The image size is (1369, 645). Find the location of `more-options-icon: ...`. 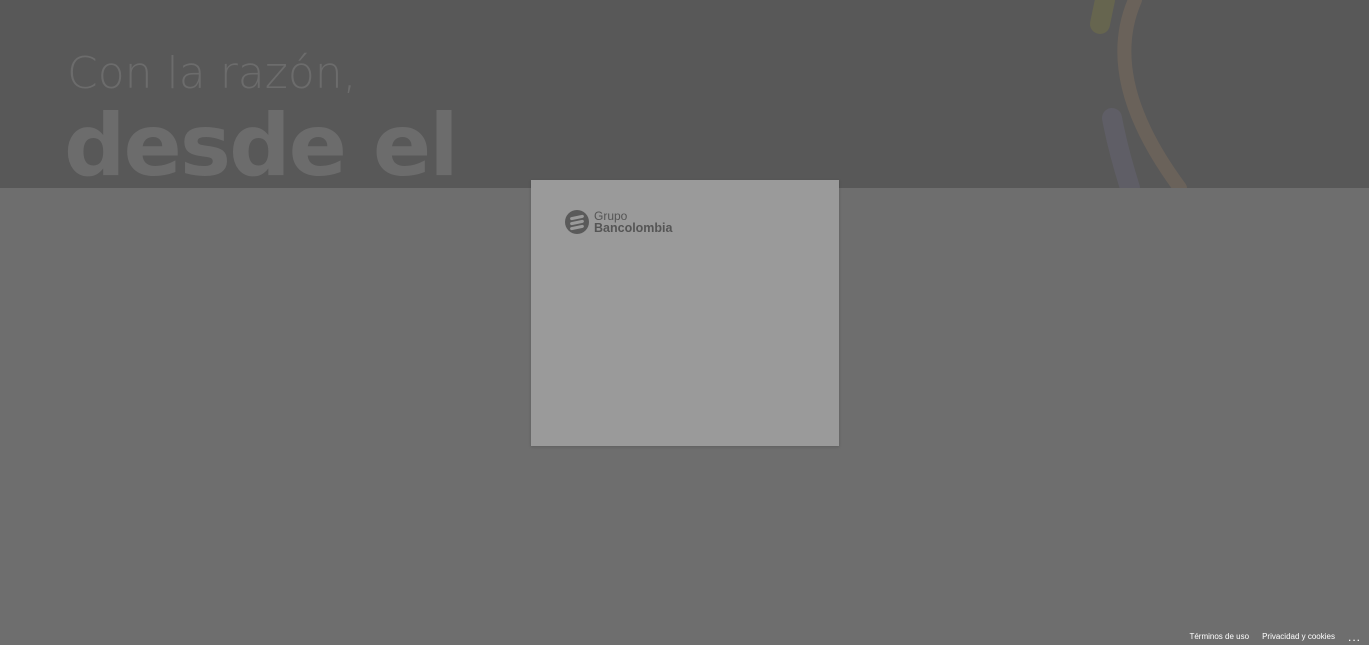

more-options-icon: ... is located at coordinates (1354, 637).